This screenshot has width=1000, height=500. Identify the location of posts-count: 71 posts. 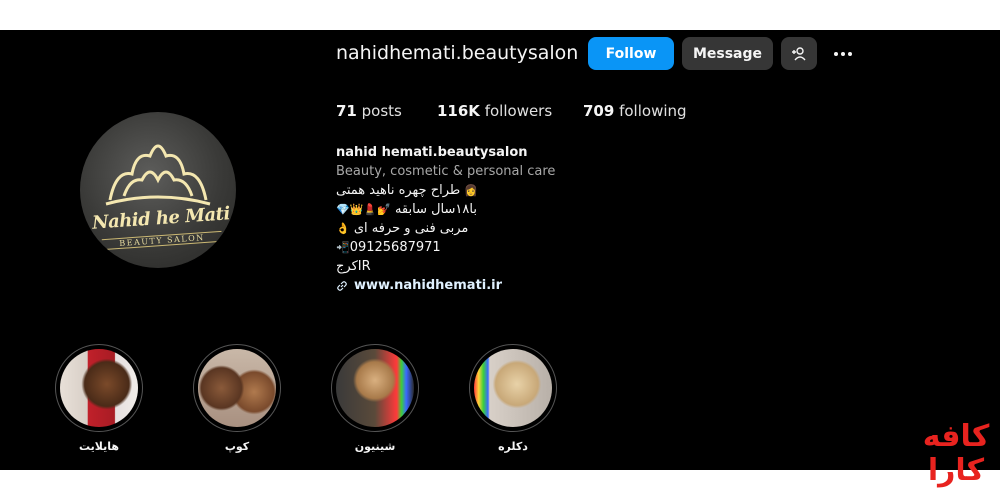
(369, 111).